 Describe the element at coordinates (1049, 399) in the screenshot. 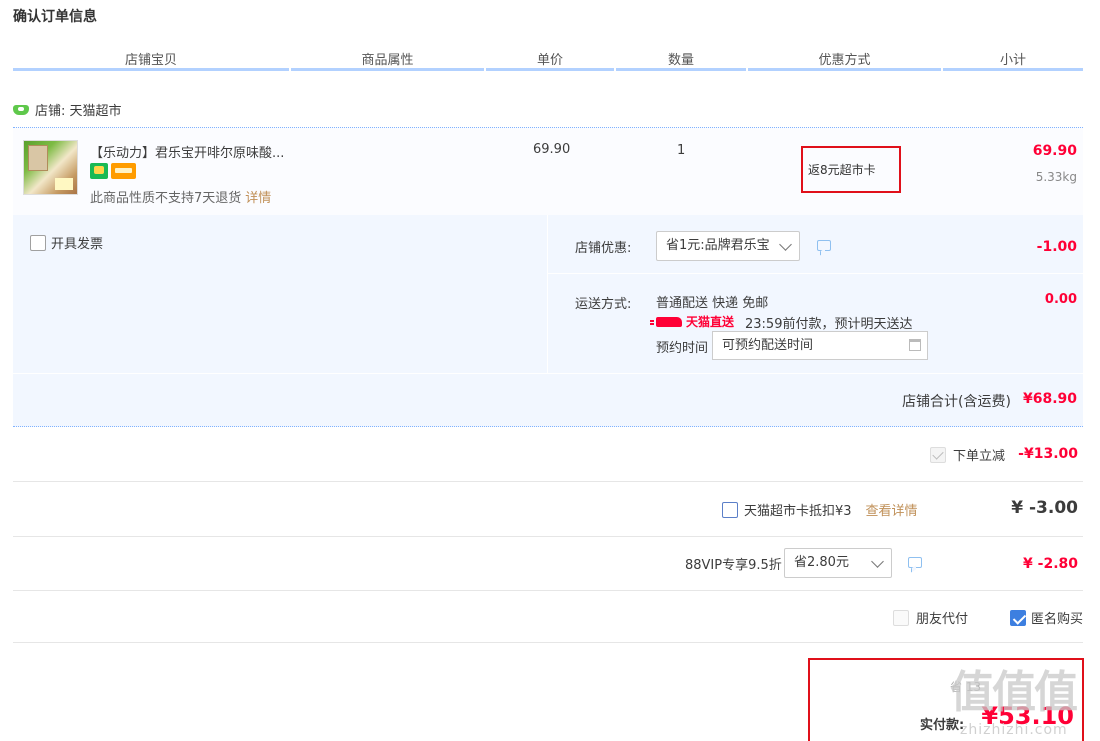

I see `shop-total-value: ¥68.90` at that location.